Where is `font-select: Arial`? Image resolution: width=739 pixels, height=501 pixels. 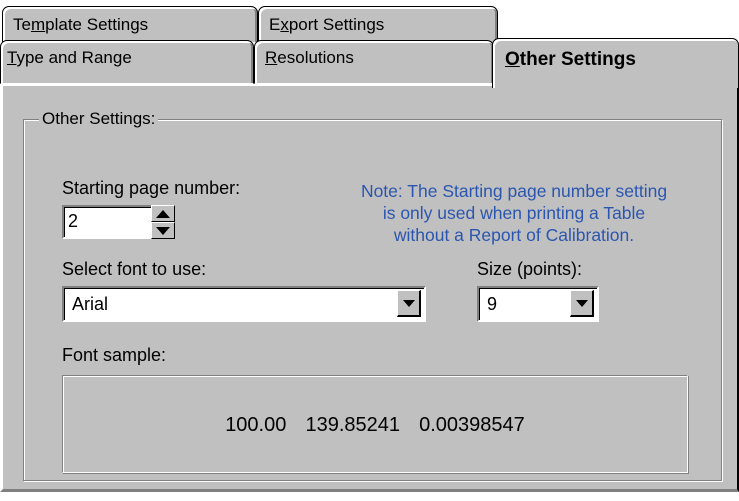 font-select: Arial is located at coordinates (244, 304).